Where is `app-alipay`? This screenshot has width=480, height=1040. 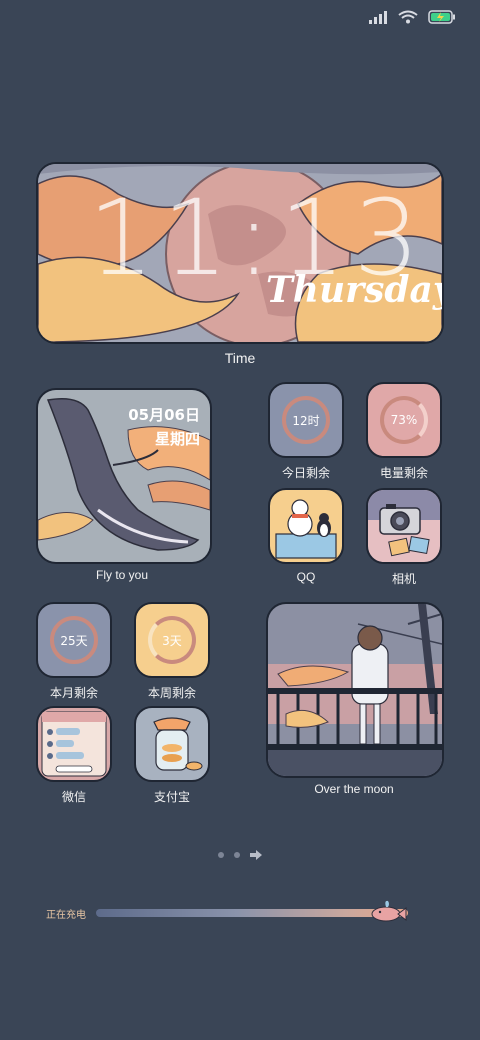 app-alipay is located at coordinates (172, 744).